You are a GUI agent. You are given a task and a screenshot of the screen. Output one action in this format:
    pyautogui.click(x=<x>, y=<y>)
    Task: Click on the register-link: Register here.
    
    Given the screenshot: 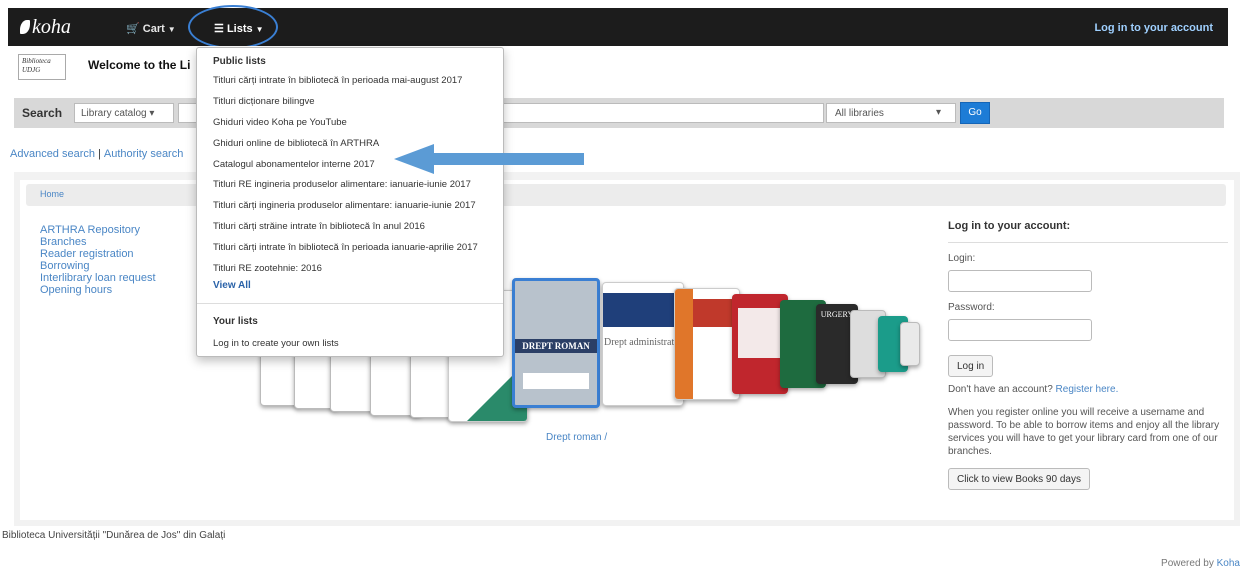 What is the action you would take?
    pyautogui.click(x=1087, y=389)
    